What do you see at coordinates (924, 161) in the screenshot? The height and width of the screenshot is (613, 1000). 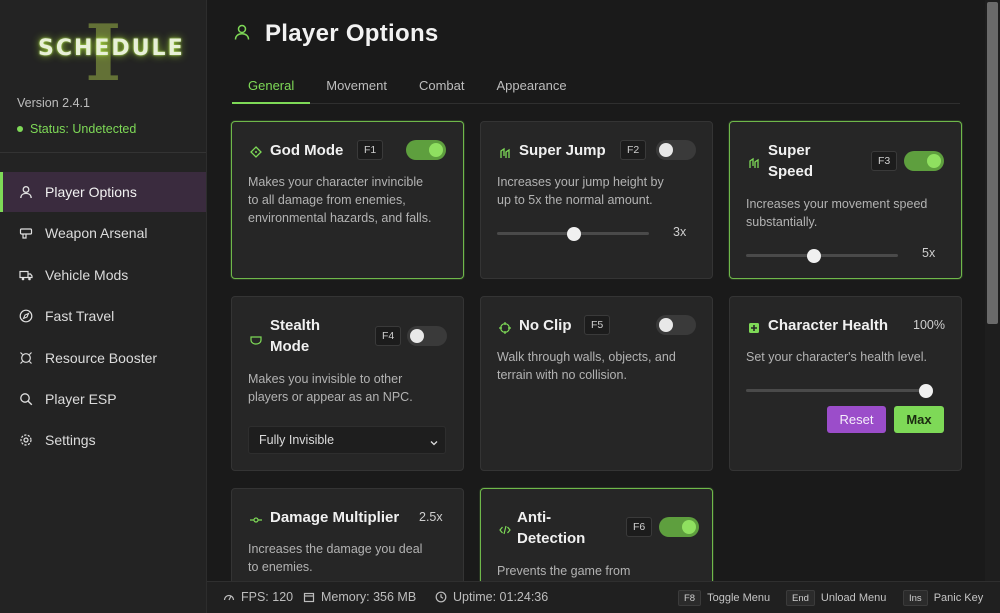 I see `super-speed-toggle` at bounding box center [924, 161].